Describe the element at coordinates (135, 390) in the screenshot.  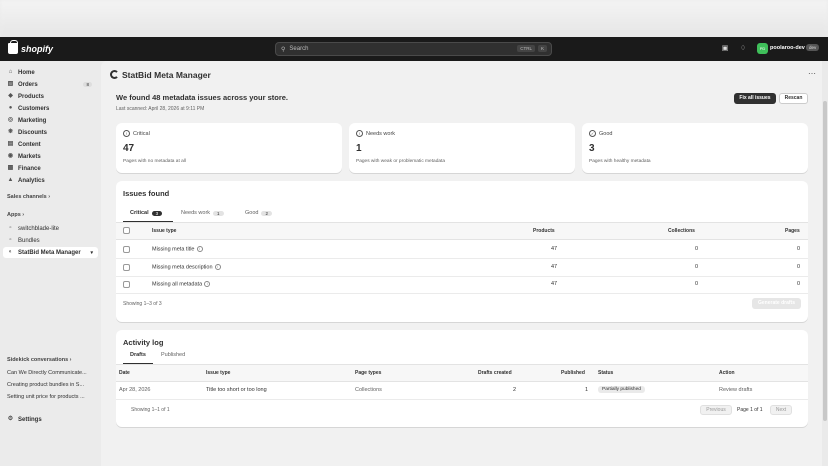
I see `activity-date: Apr 28, 2026` at that location.